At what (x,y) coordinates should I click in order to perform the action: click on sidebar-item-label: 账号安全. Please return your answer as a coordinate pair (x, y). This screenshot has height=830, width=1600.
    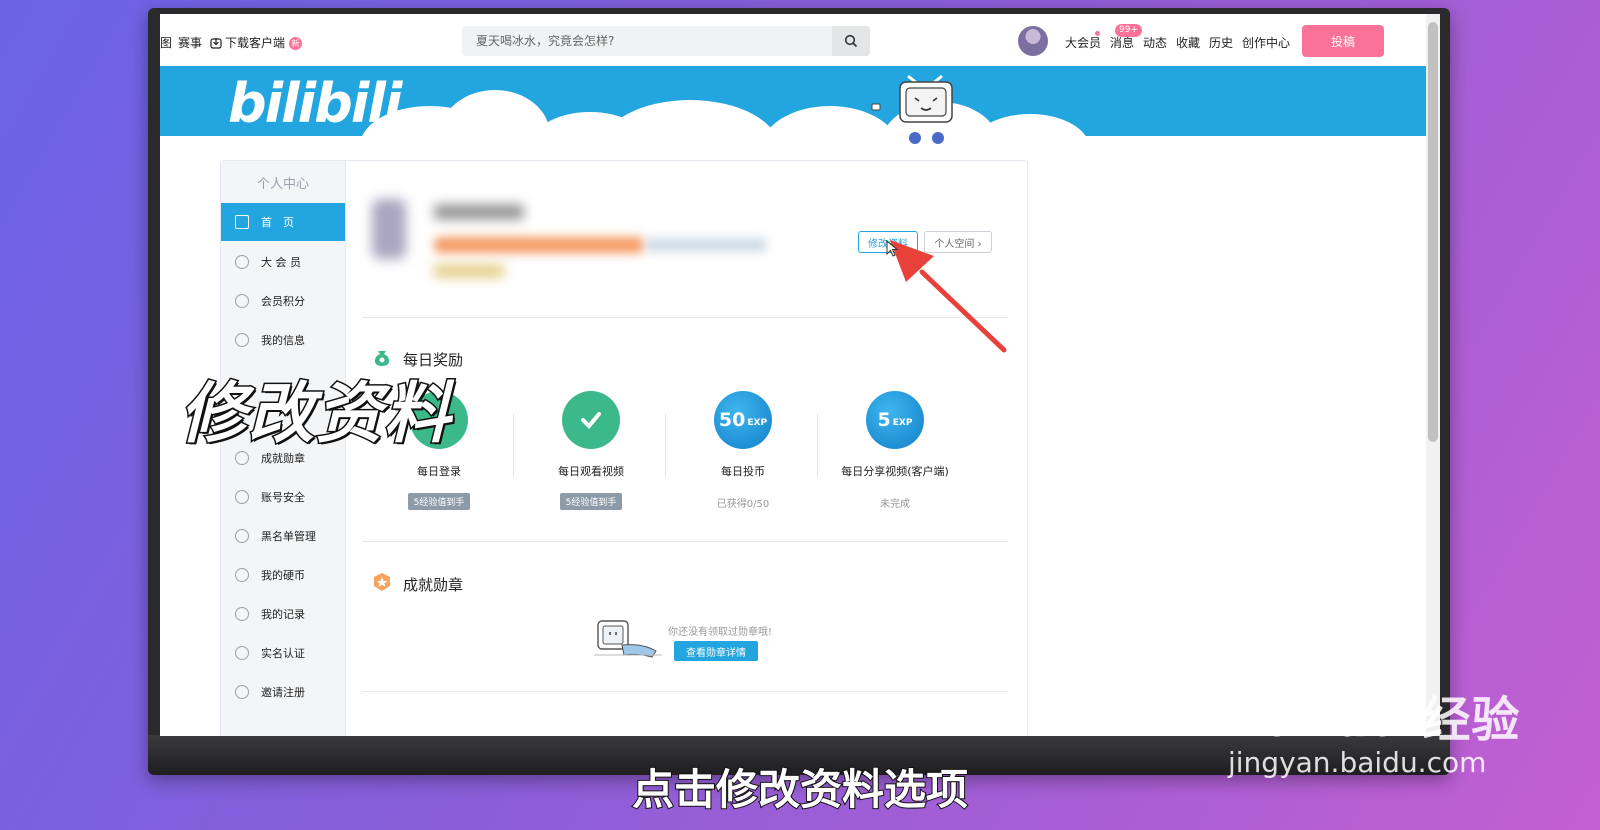
    Looking at the image, I should click on (283, 497).